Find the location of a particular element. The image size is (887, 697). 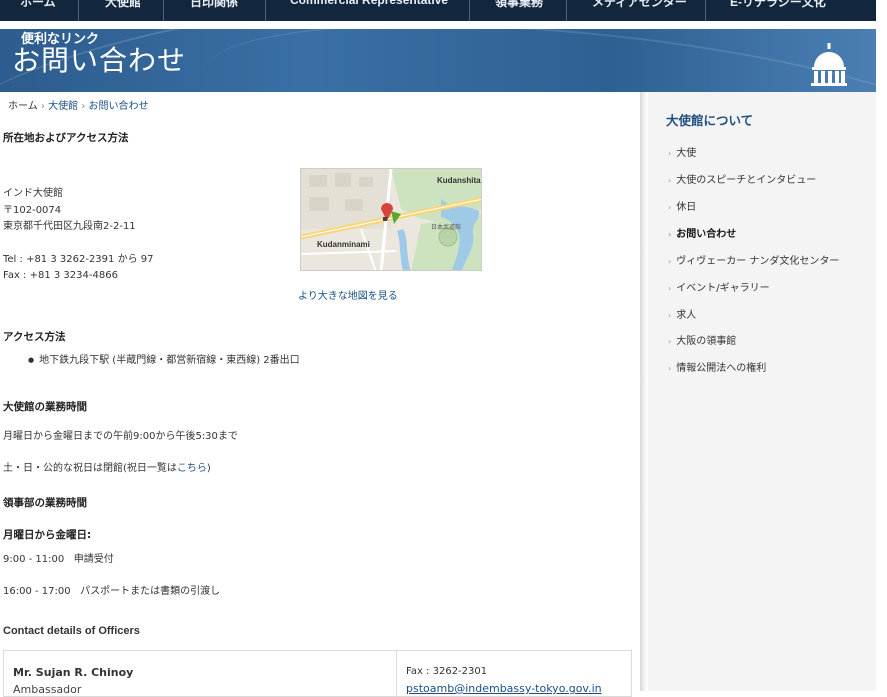

page-title: お問い合わせ is located at coordinates (99, 60).